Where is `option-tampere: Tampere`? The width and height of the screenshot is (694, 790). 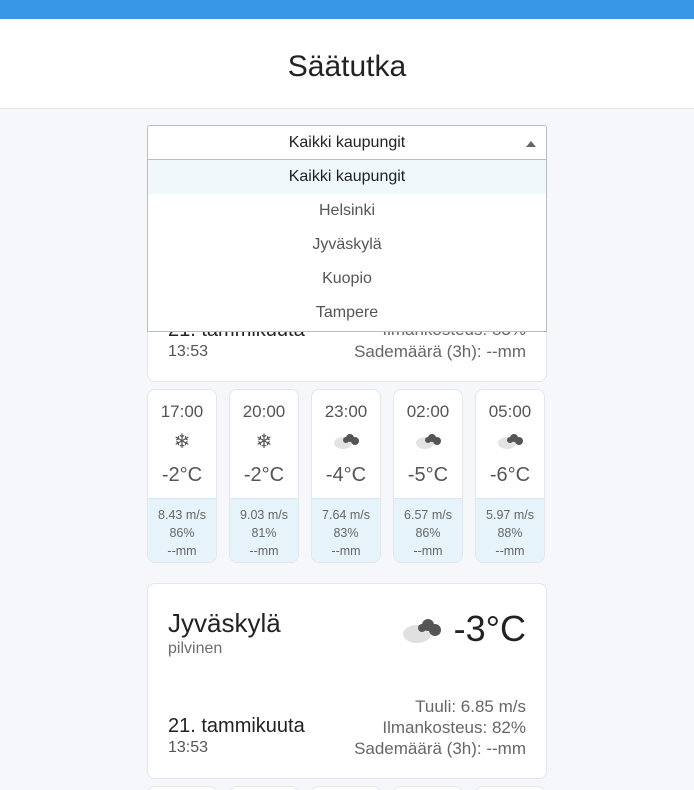
option-tampere: Tampere is located at coordinates (347, 313).